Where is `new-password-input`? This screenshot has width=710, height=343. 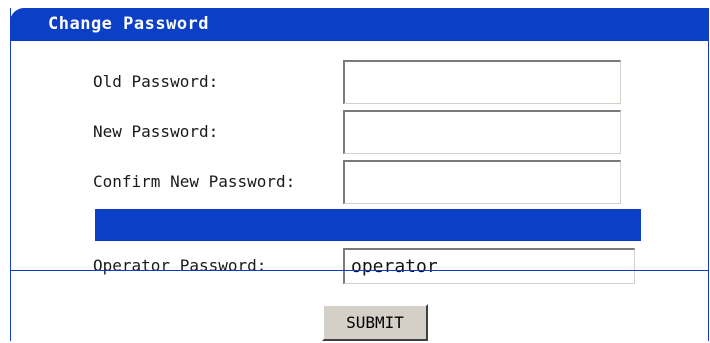
new-password-input is located at coordinates (482, 132).